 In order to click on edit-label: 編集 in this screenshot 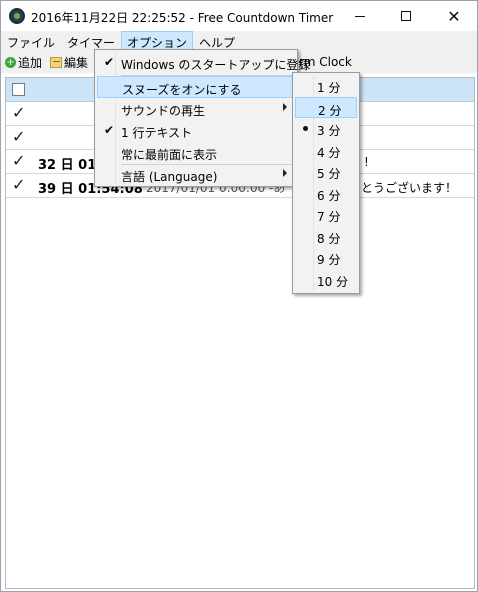, I will do `click(76, 62)`.